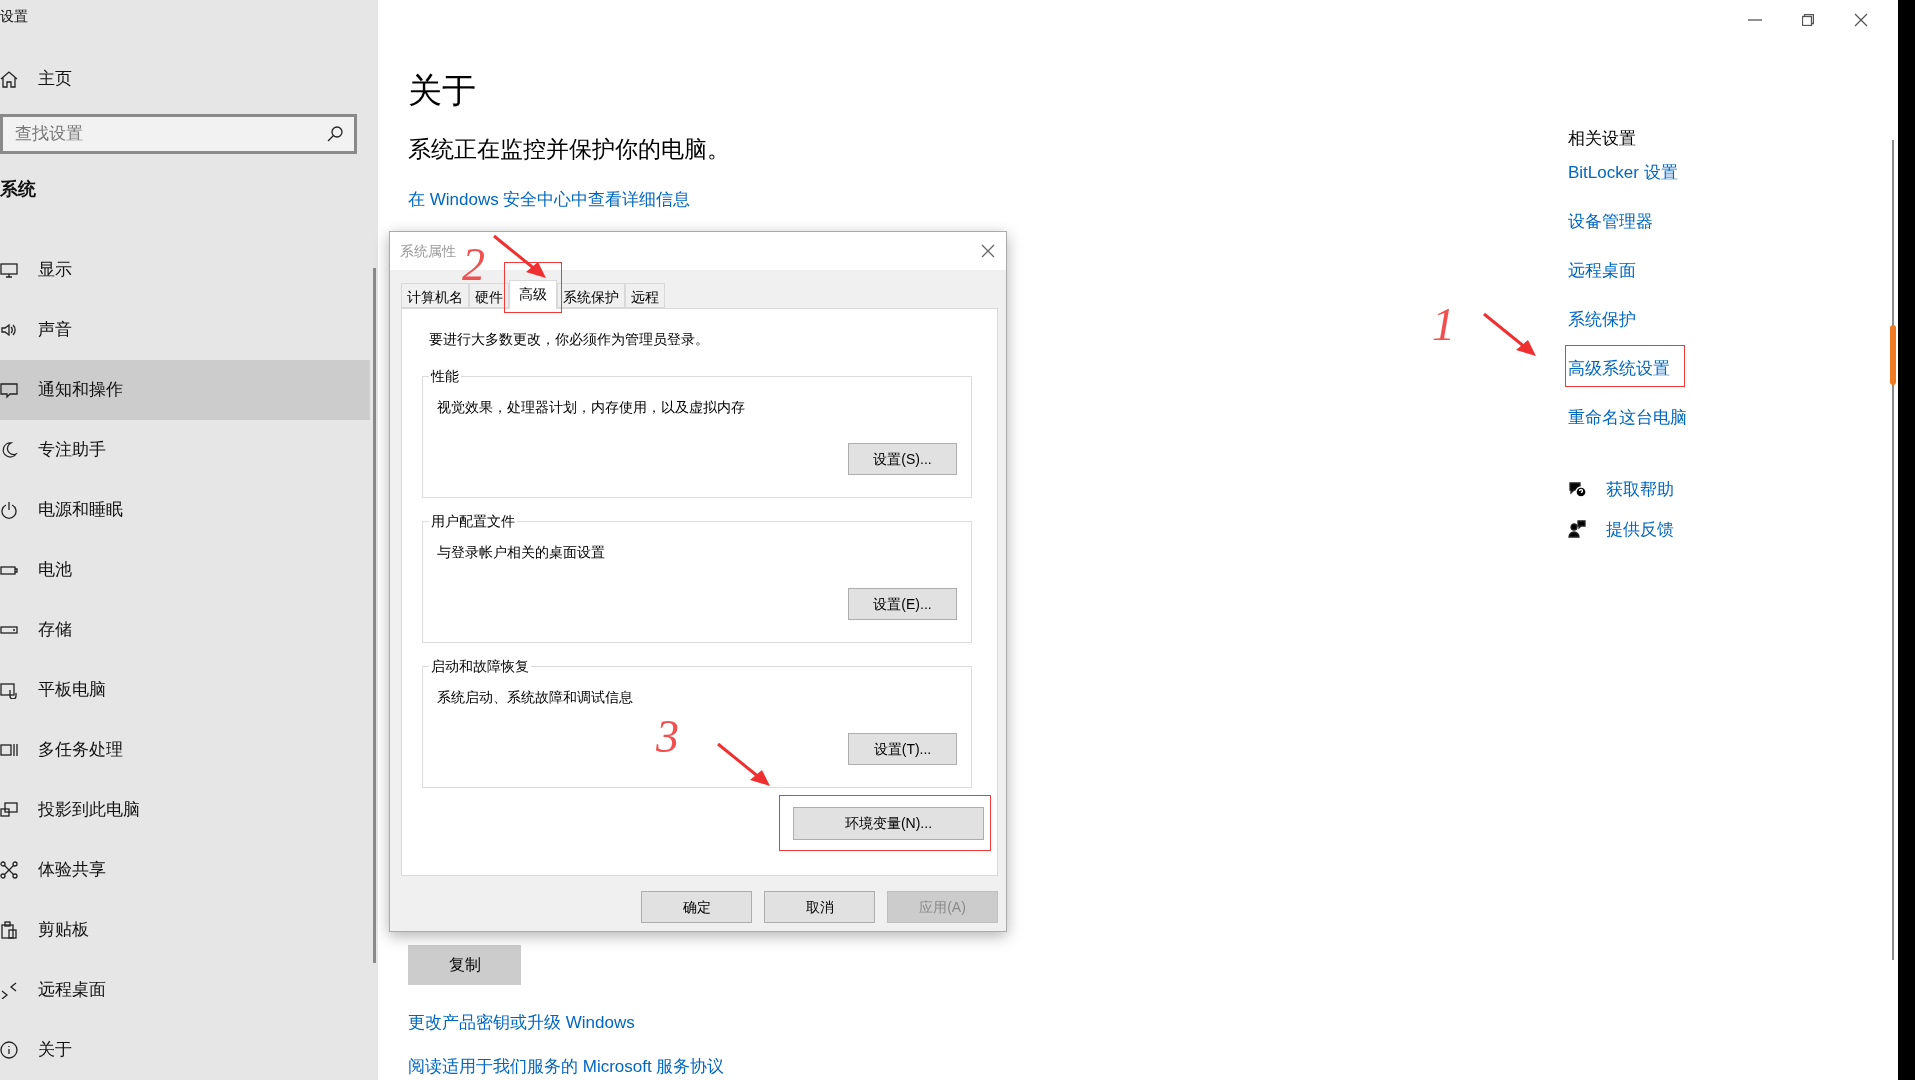 This screenshot has height=1080, width=1915. I want to click on nav-item: 远程桌面, so click(185, 990).